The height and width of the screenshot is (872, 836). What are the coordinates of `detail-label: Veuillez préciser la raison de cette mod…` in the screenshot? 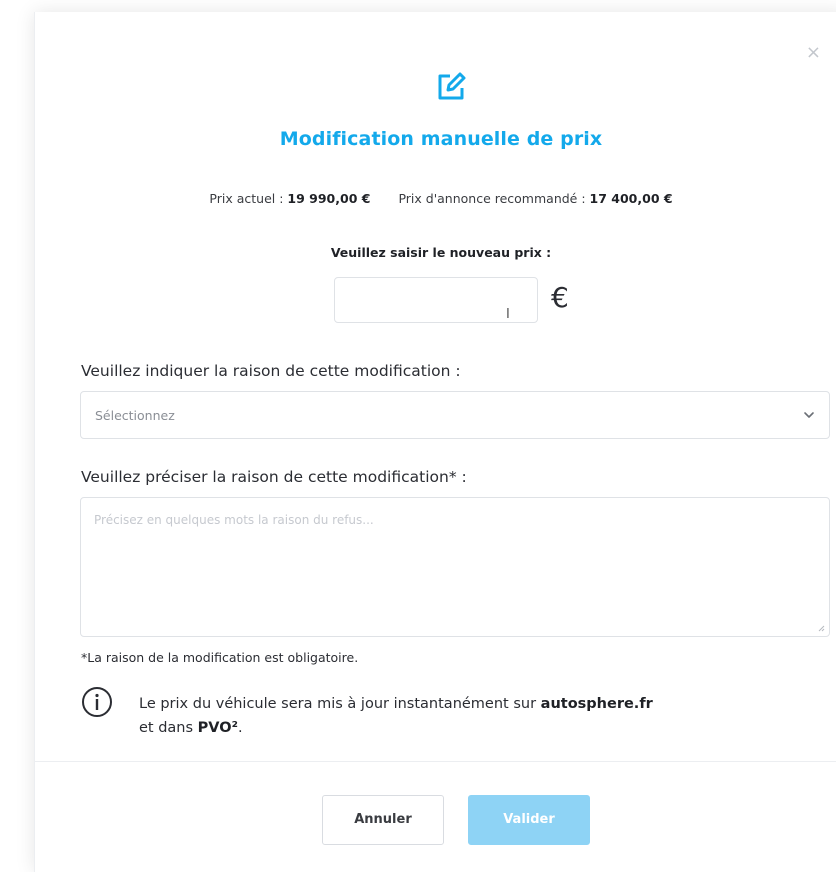 It's located at (274, 477).